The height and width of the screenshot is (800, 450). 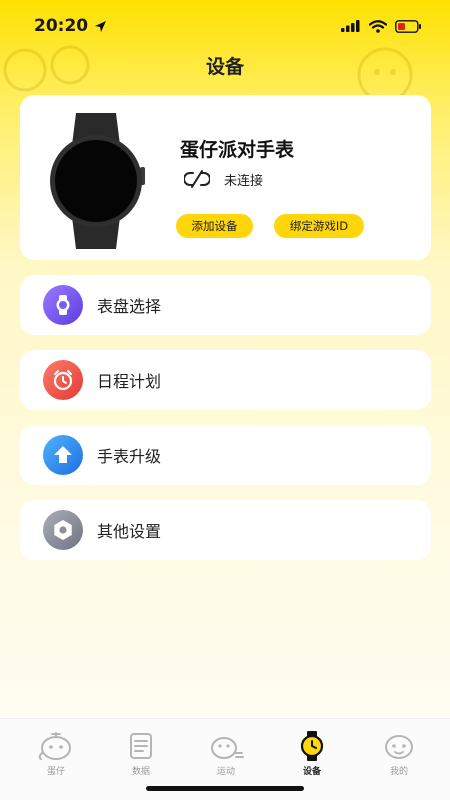 What do you see at coordinates (225, 455) in the screenshot?
I see `menu-item-upgrade: 手表升级` at bounding box center [225, 455].